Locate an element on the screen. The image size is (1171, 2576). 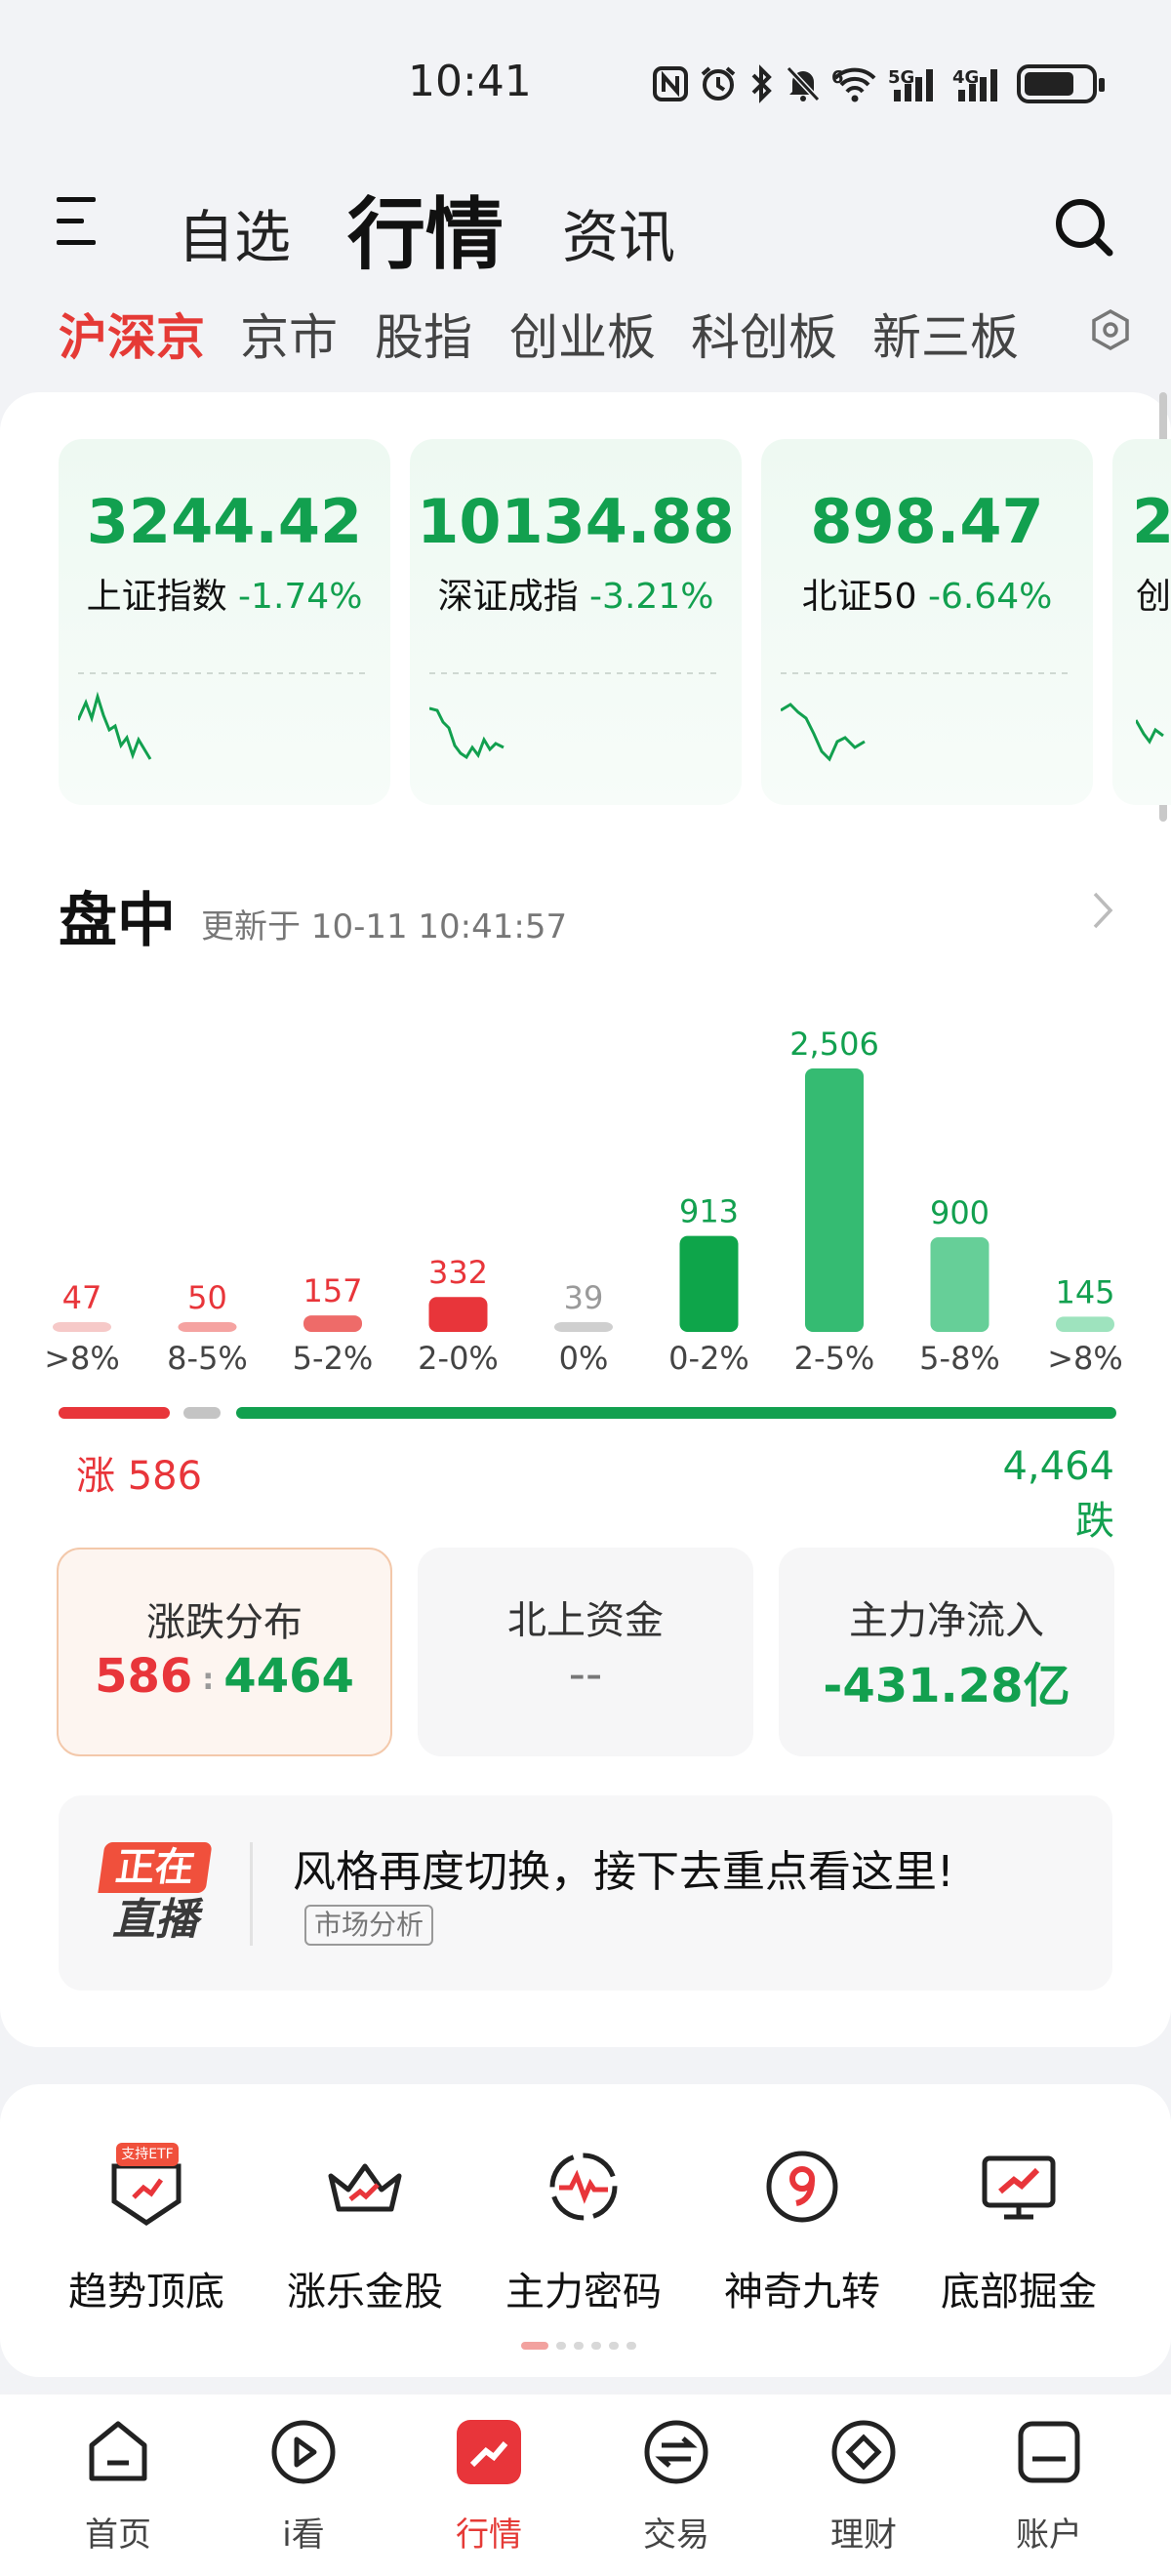
tab-news: 资讯 is located at coordinates (618, 232).